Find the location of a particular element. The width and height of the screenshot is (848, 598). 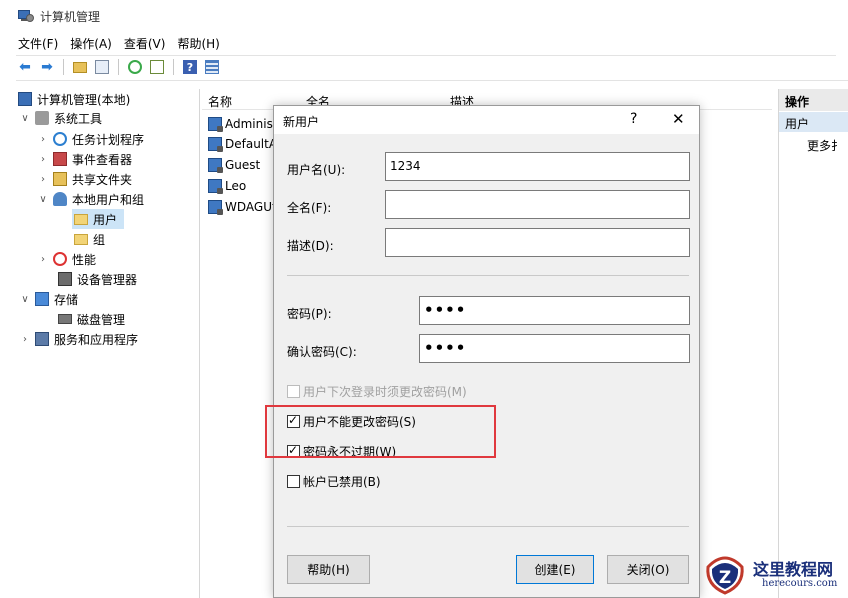

list-item: Guest is located at coordinates (234, 165).